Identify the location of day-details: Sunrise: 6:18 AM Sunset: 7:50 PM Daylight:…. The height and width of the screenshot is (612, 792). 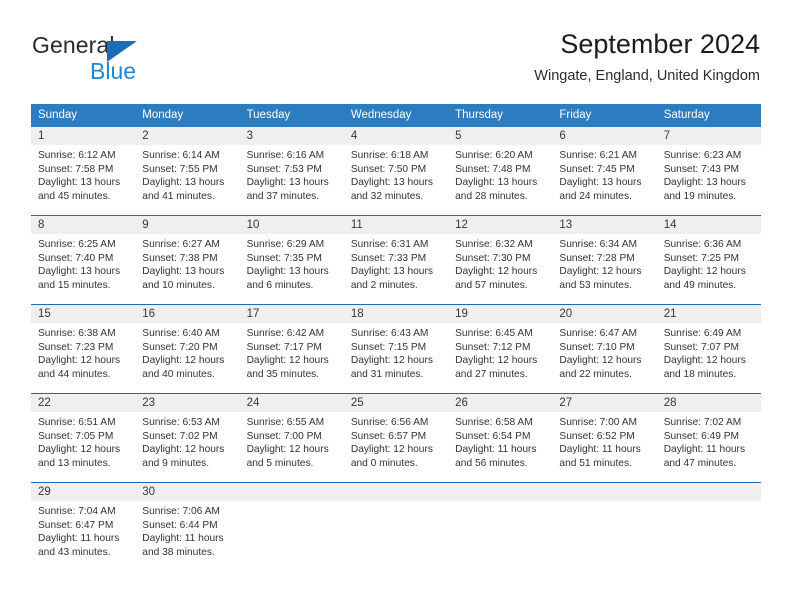
(396, 174).